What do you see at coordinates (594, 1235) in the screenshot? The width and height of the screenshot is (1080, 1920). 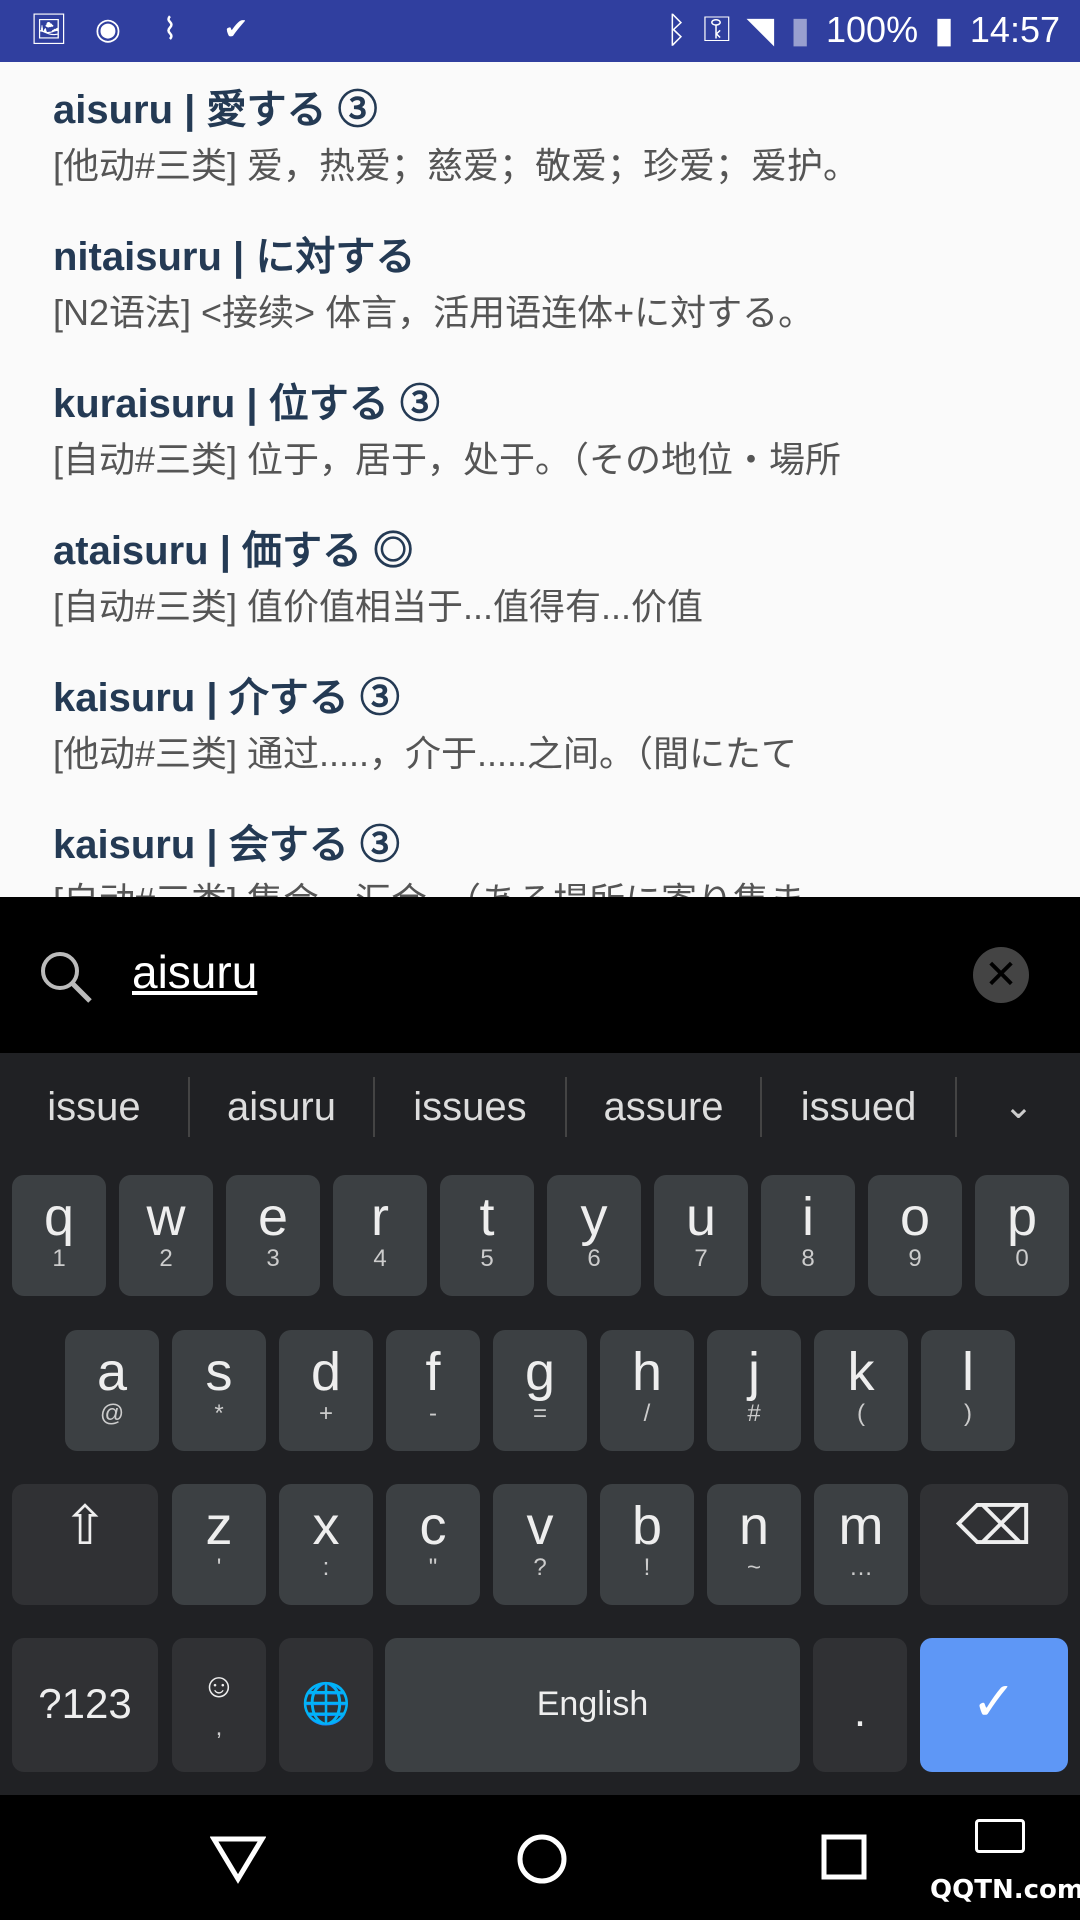 I see `key-y: y6` at bounding box center [594, 1235].